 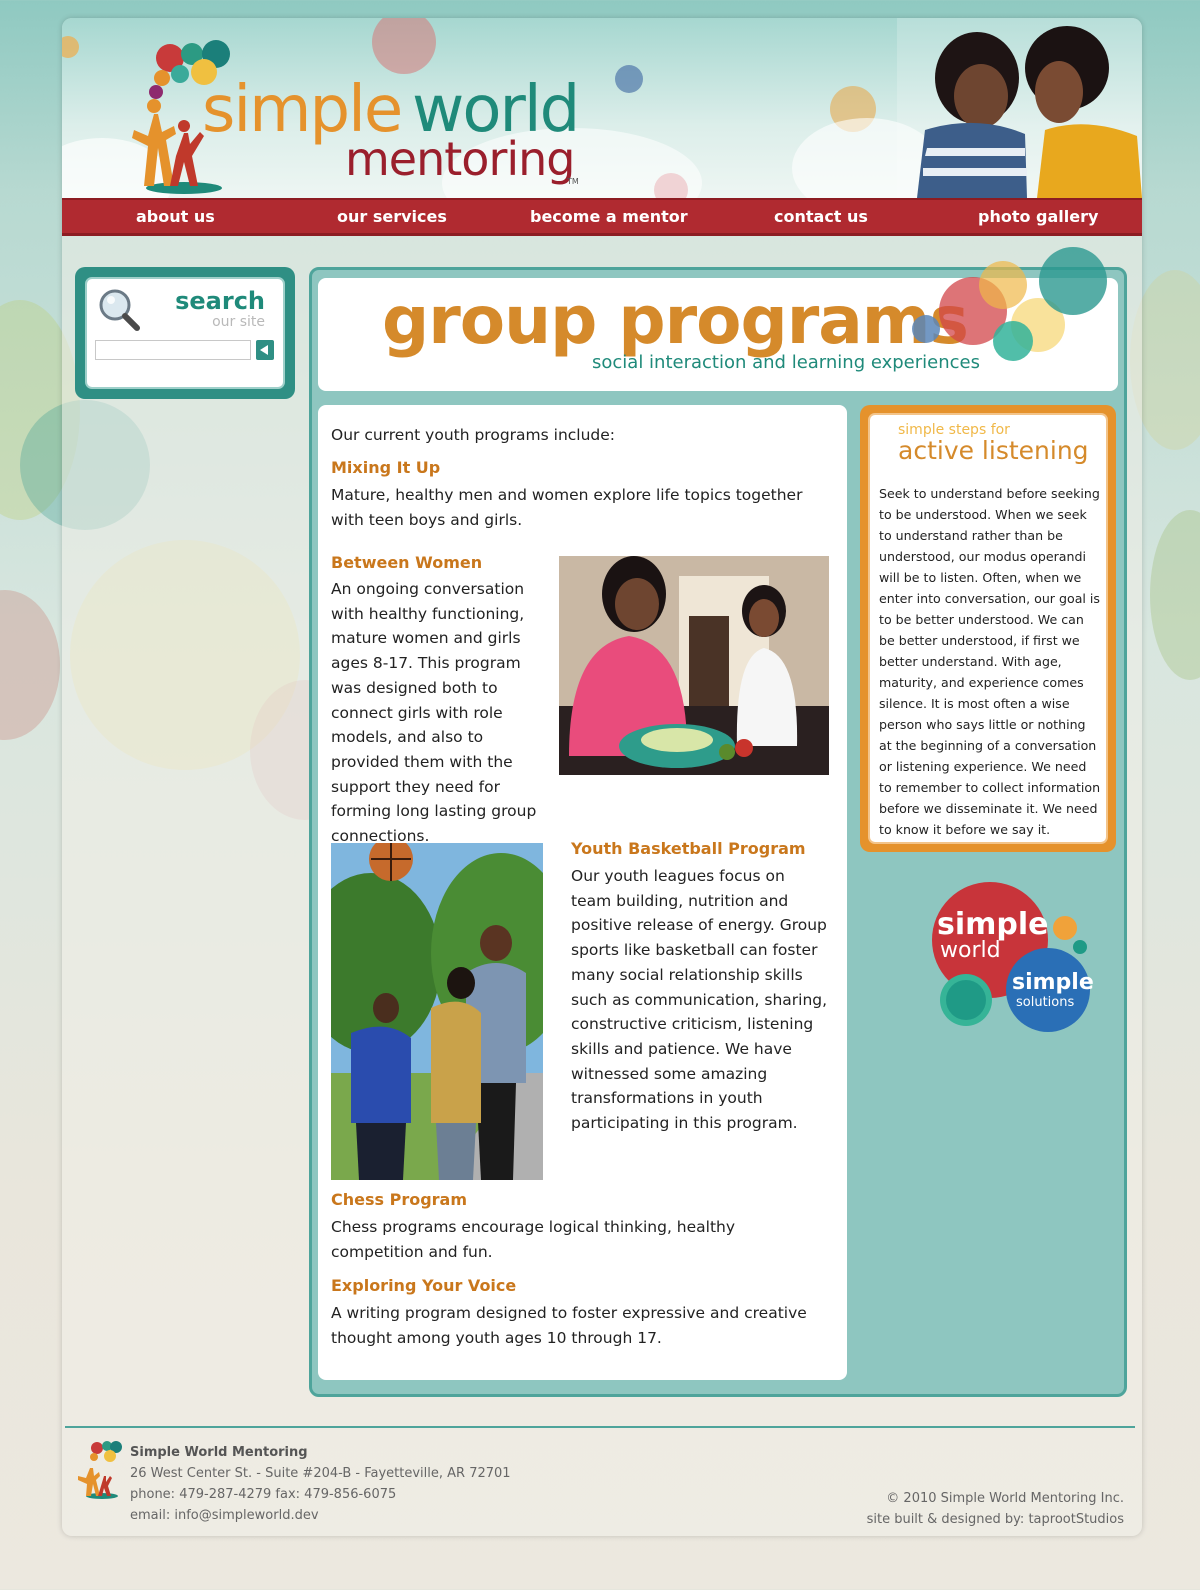 I want to click on simple-solutions-badge: simple world simple solutions, so click(x=1015, y=957).